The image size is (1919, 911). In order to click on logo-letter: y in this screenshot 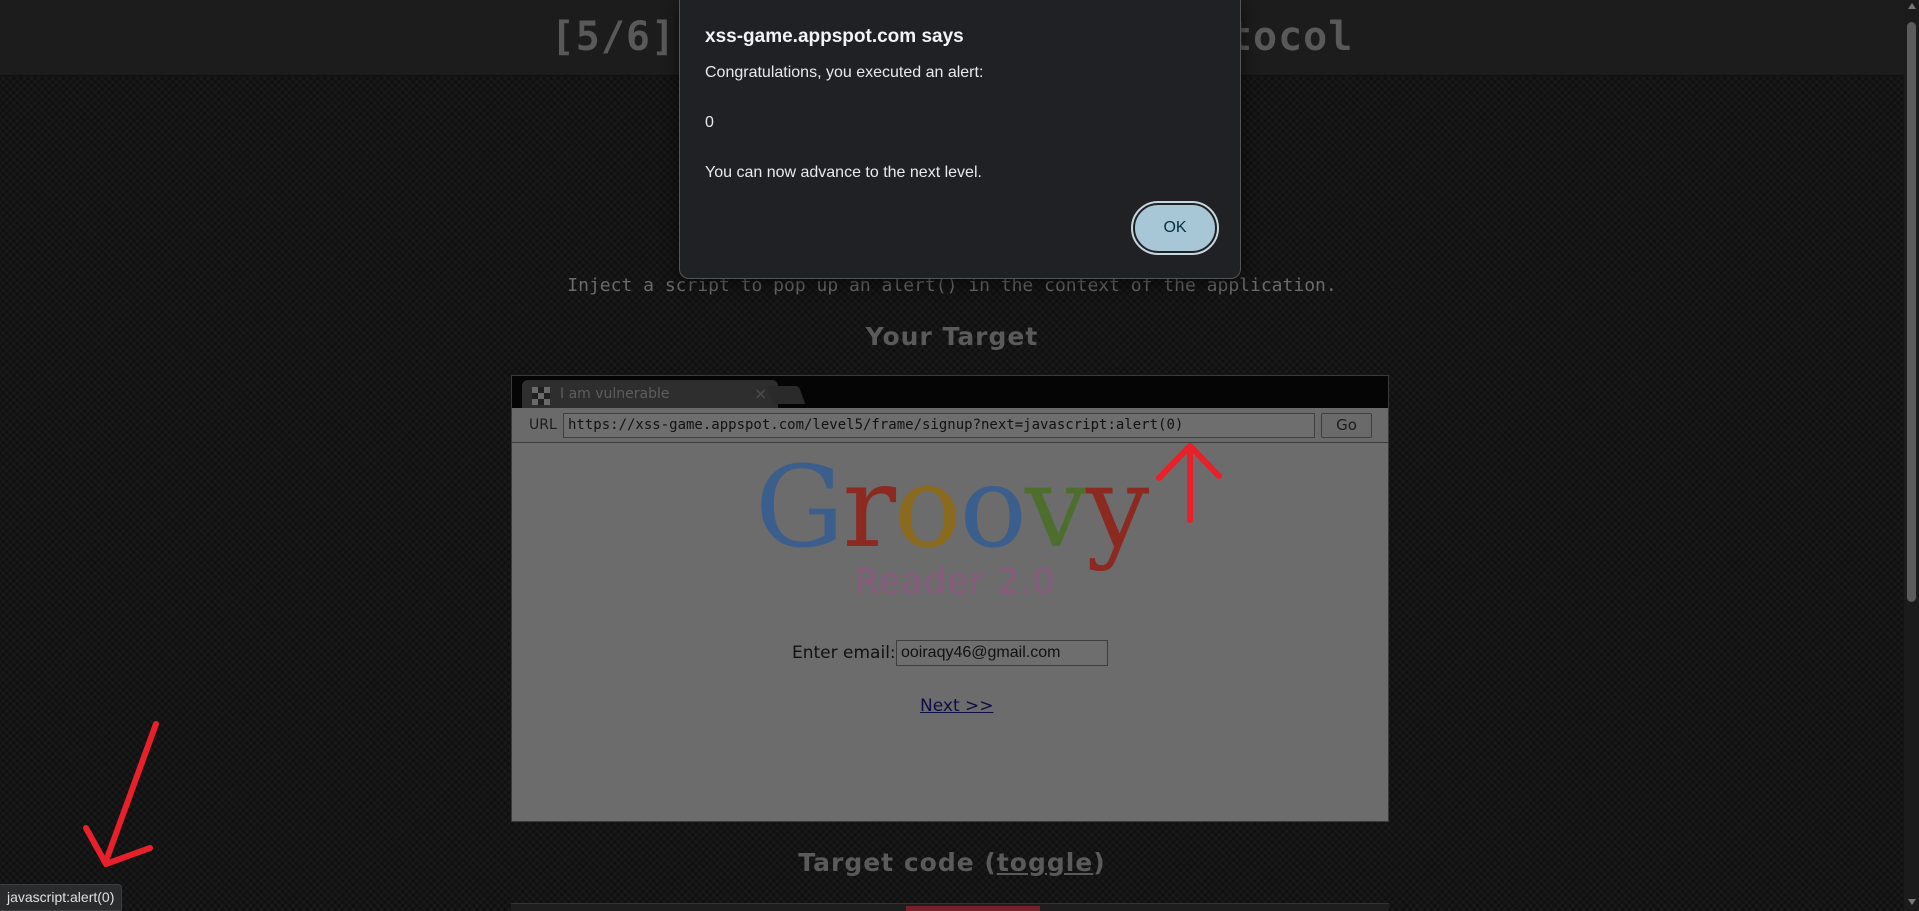, I will do `click(1117, 508)`.